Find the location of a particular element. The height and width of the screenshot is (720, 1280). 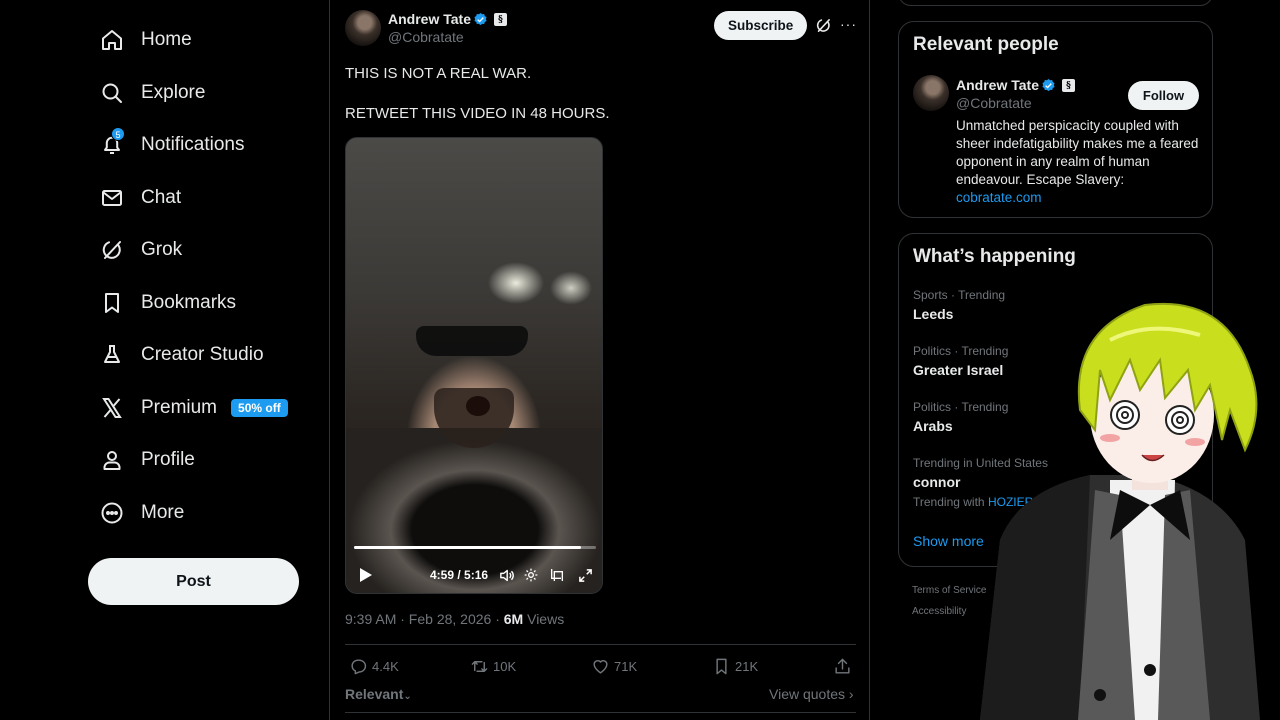

x-logo-icon is located at coordinates (112, 408).